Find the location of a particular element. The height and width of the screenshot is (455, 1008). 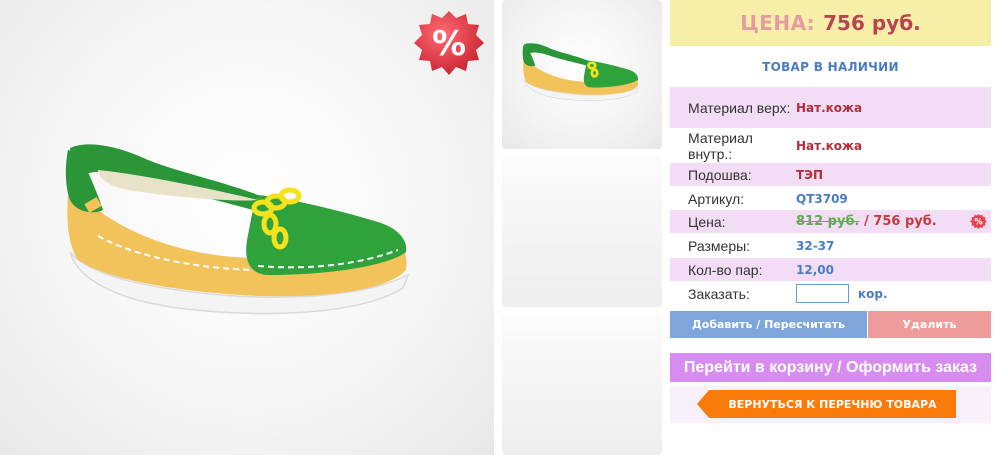

spec-value: 32-37 is located at coordinates (815, 245).